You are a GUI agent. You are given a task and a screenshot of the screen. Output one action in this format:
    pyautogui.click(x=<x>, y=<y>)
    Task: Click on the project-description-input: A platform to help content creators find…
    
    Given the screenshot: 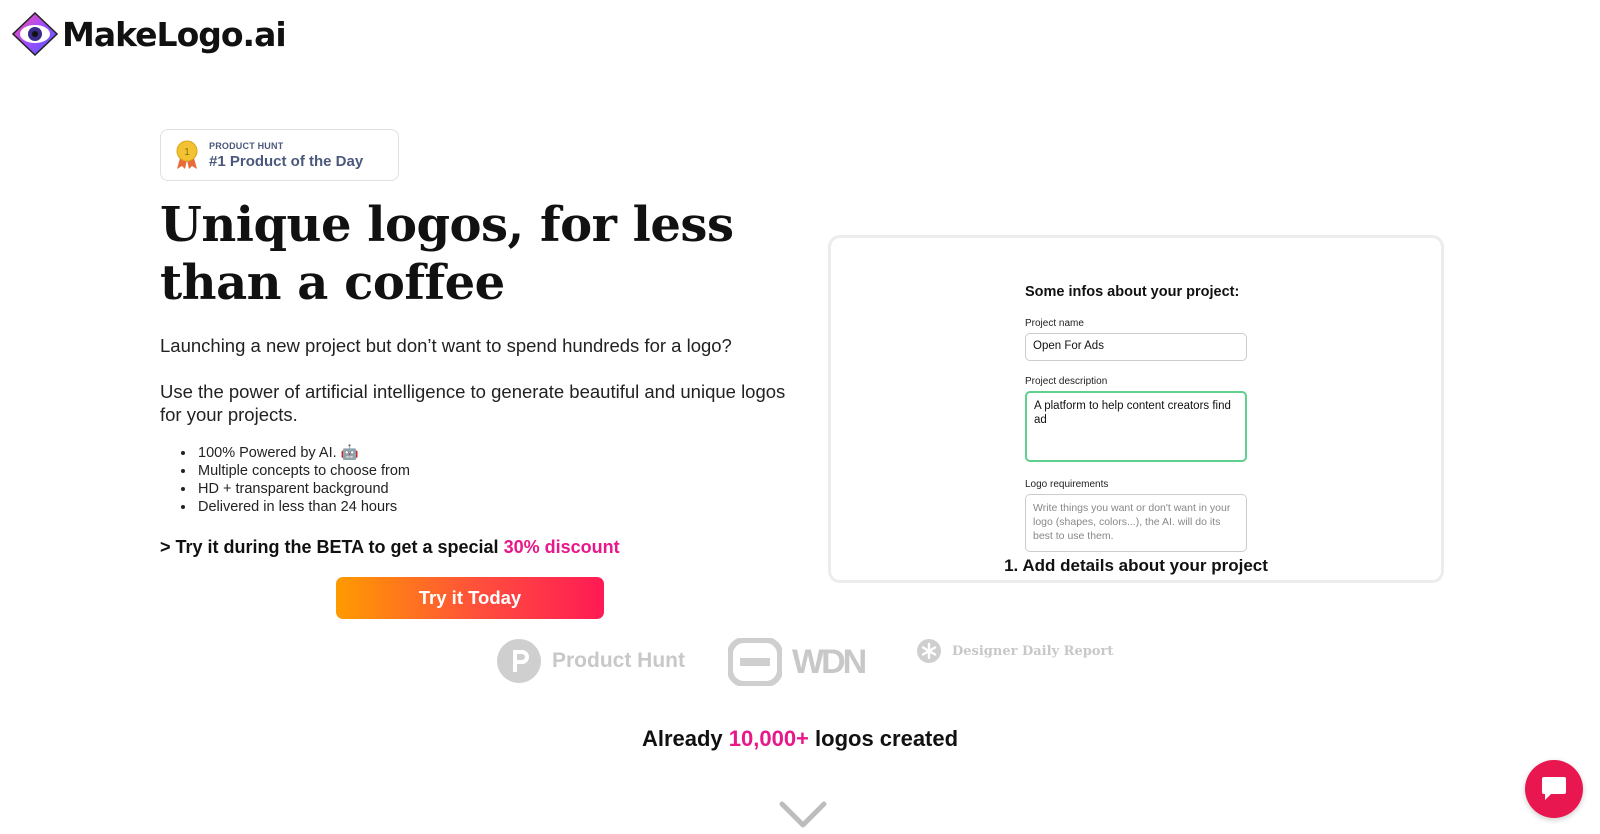 What is the action you would take?
    pyautogui.click(x=1136, y=426)
    